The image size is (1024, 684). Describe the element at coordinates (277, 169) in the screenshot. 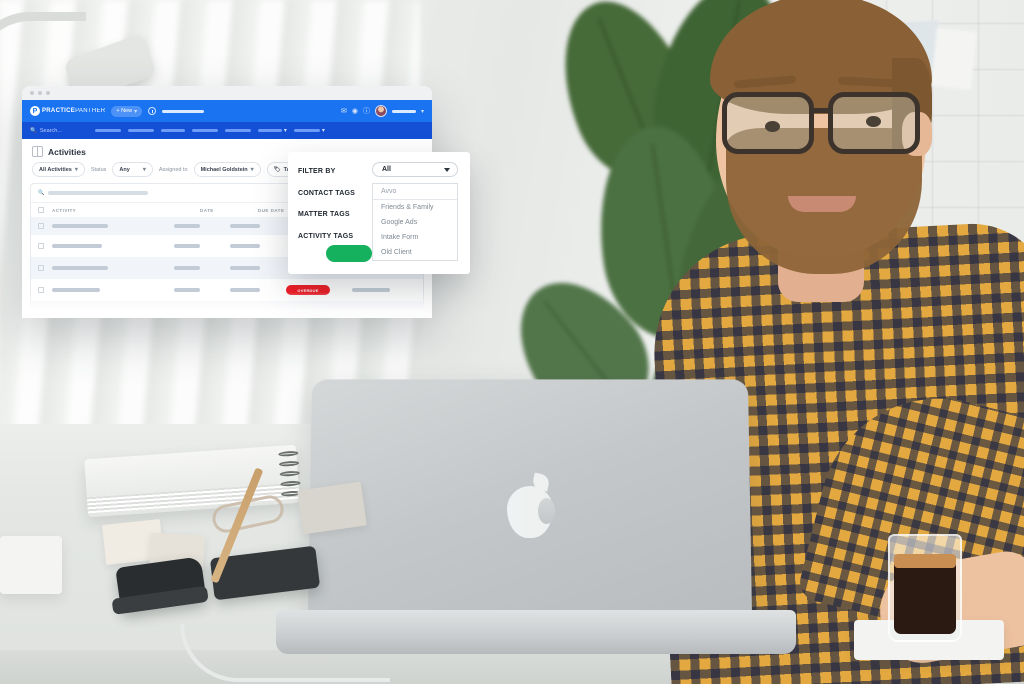

I see `tag-icon: 🏷` at that location.